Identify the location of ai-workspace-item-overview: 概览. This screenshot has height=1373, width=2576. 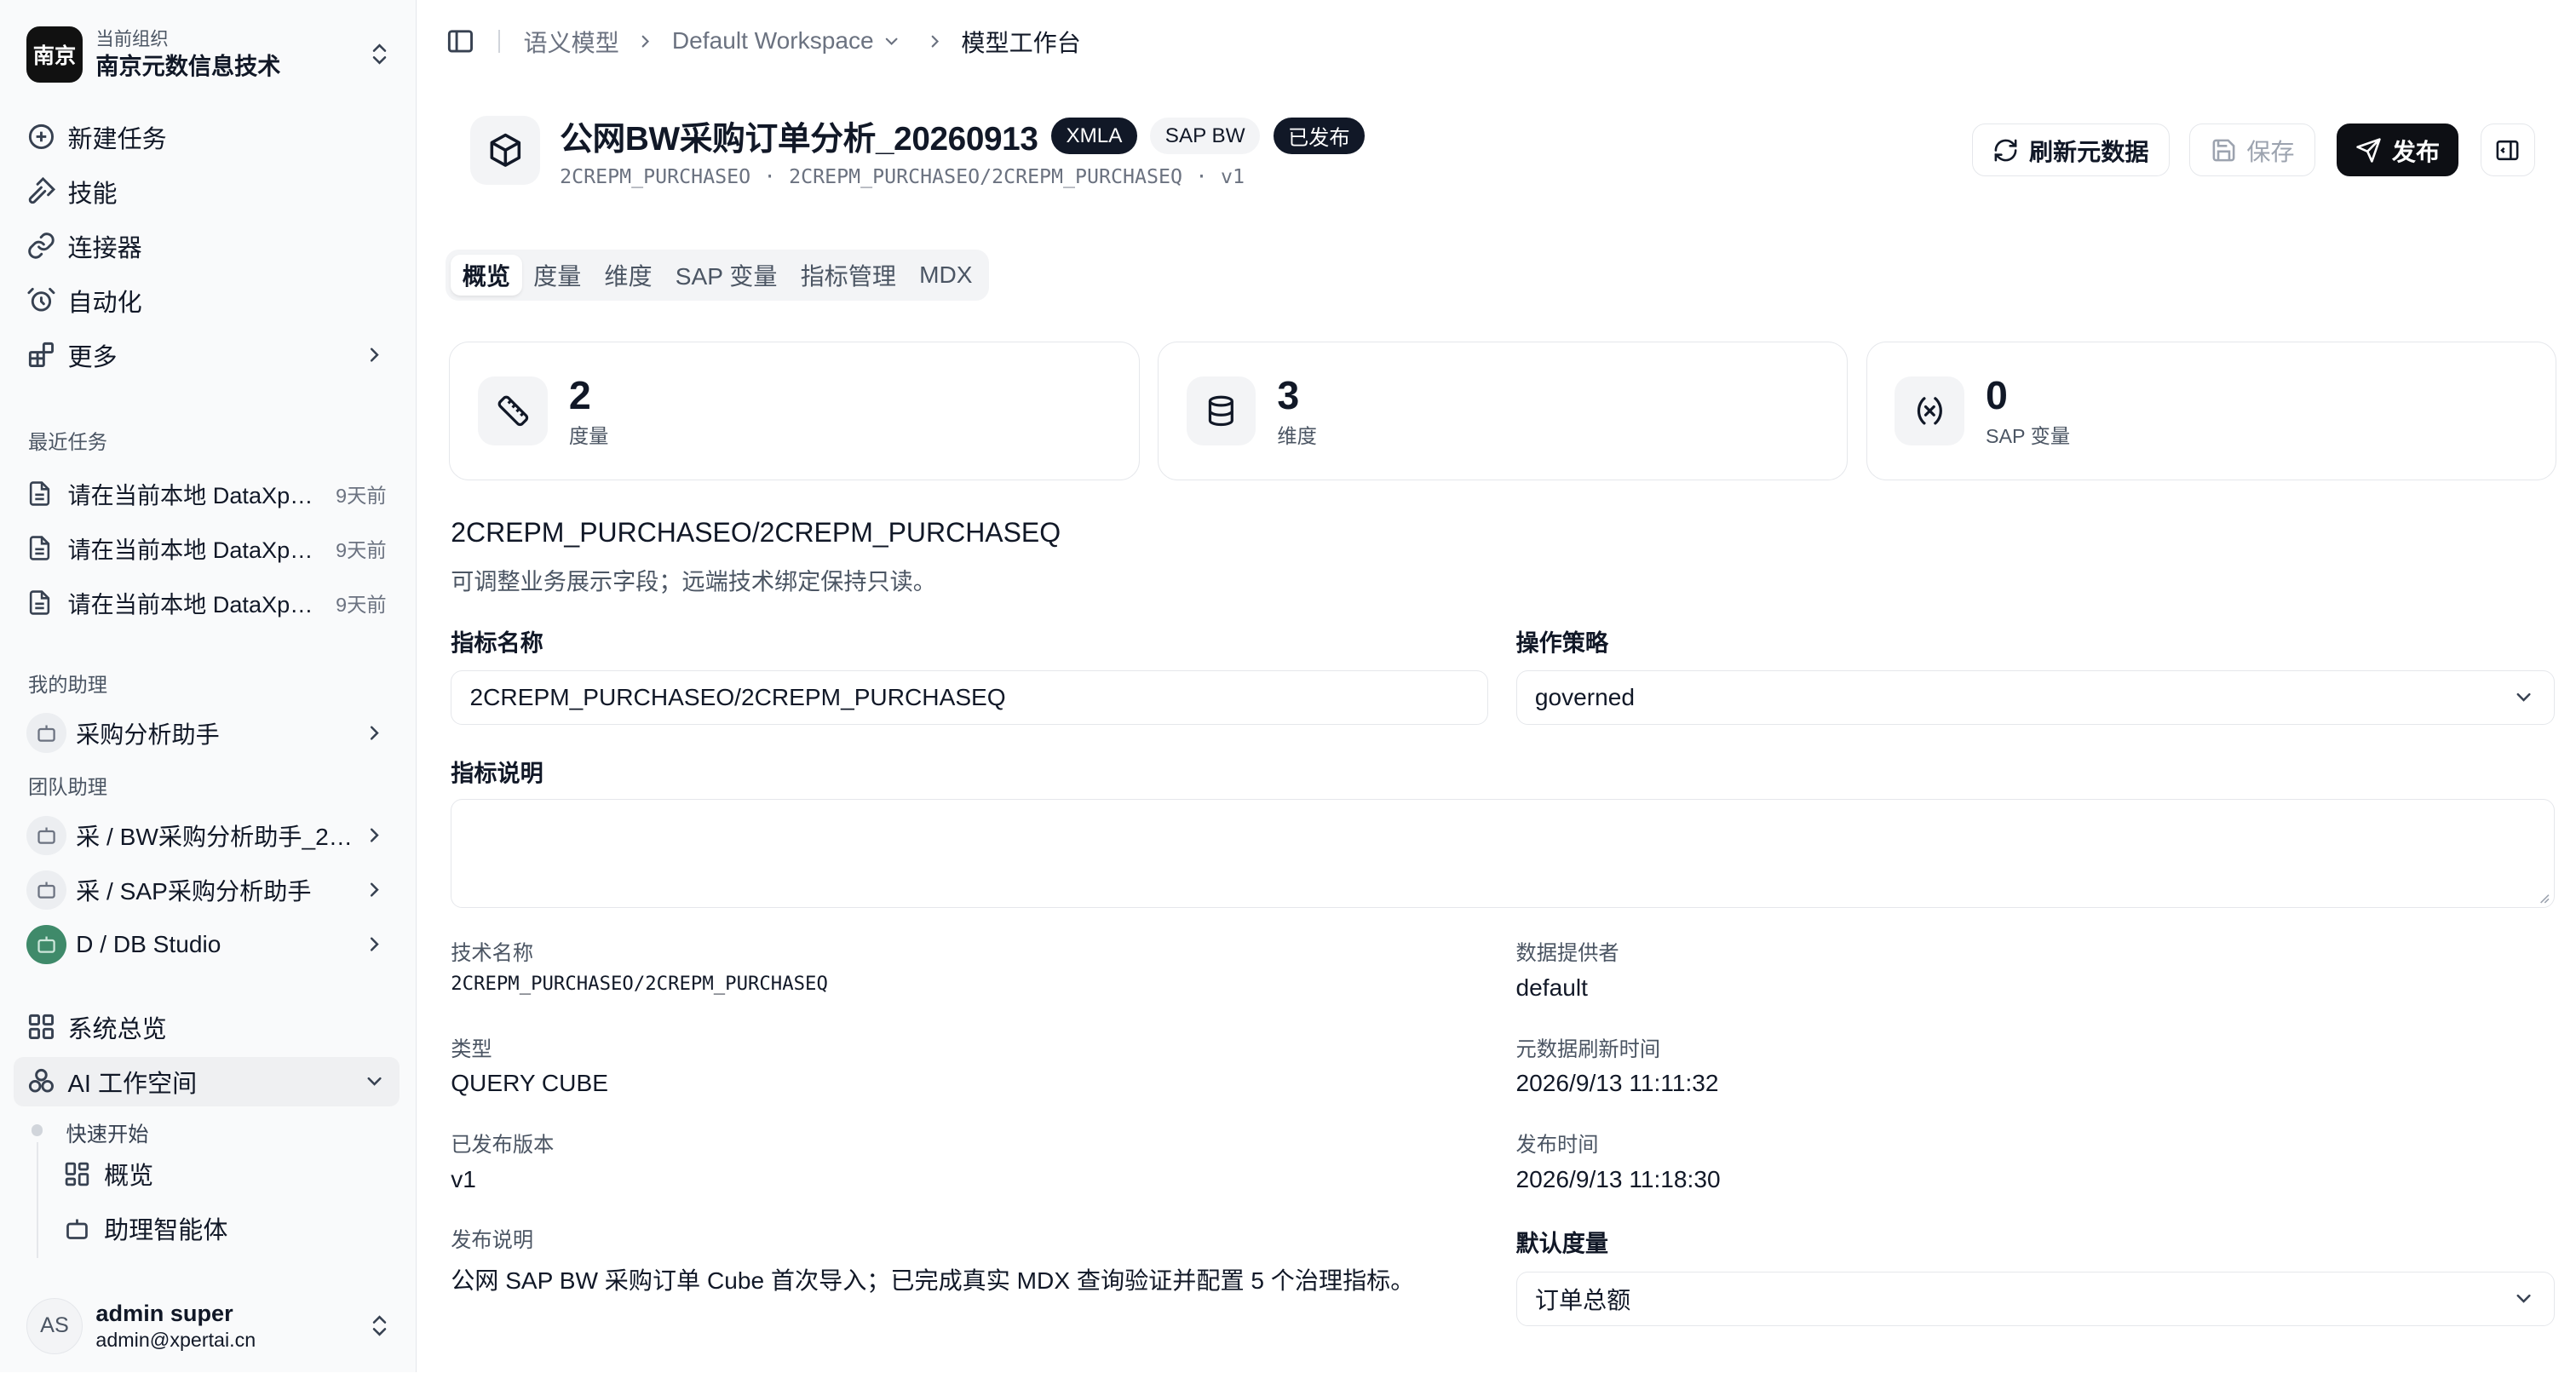
(109, 1174).